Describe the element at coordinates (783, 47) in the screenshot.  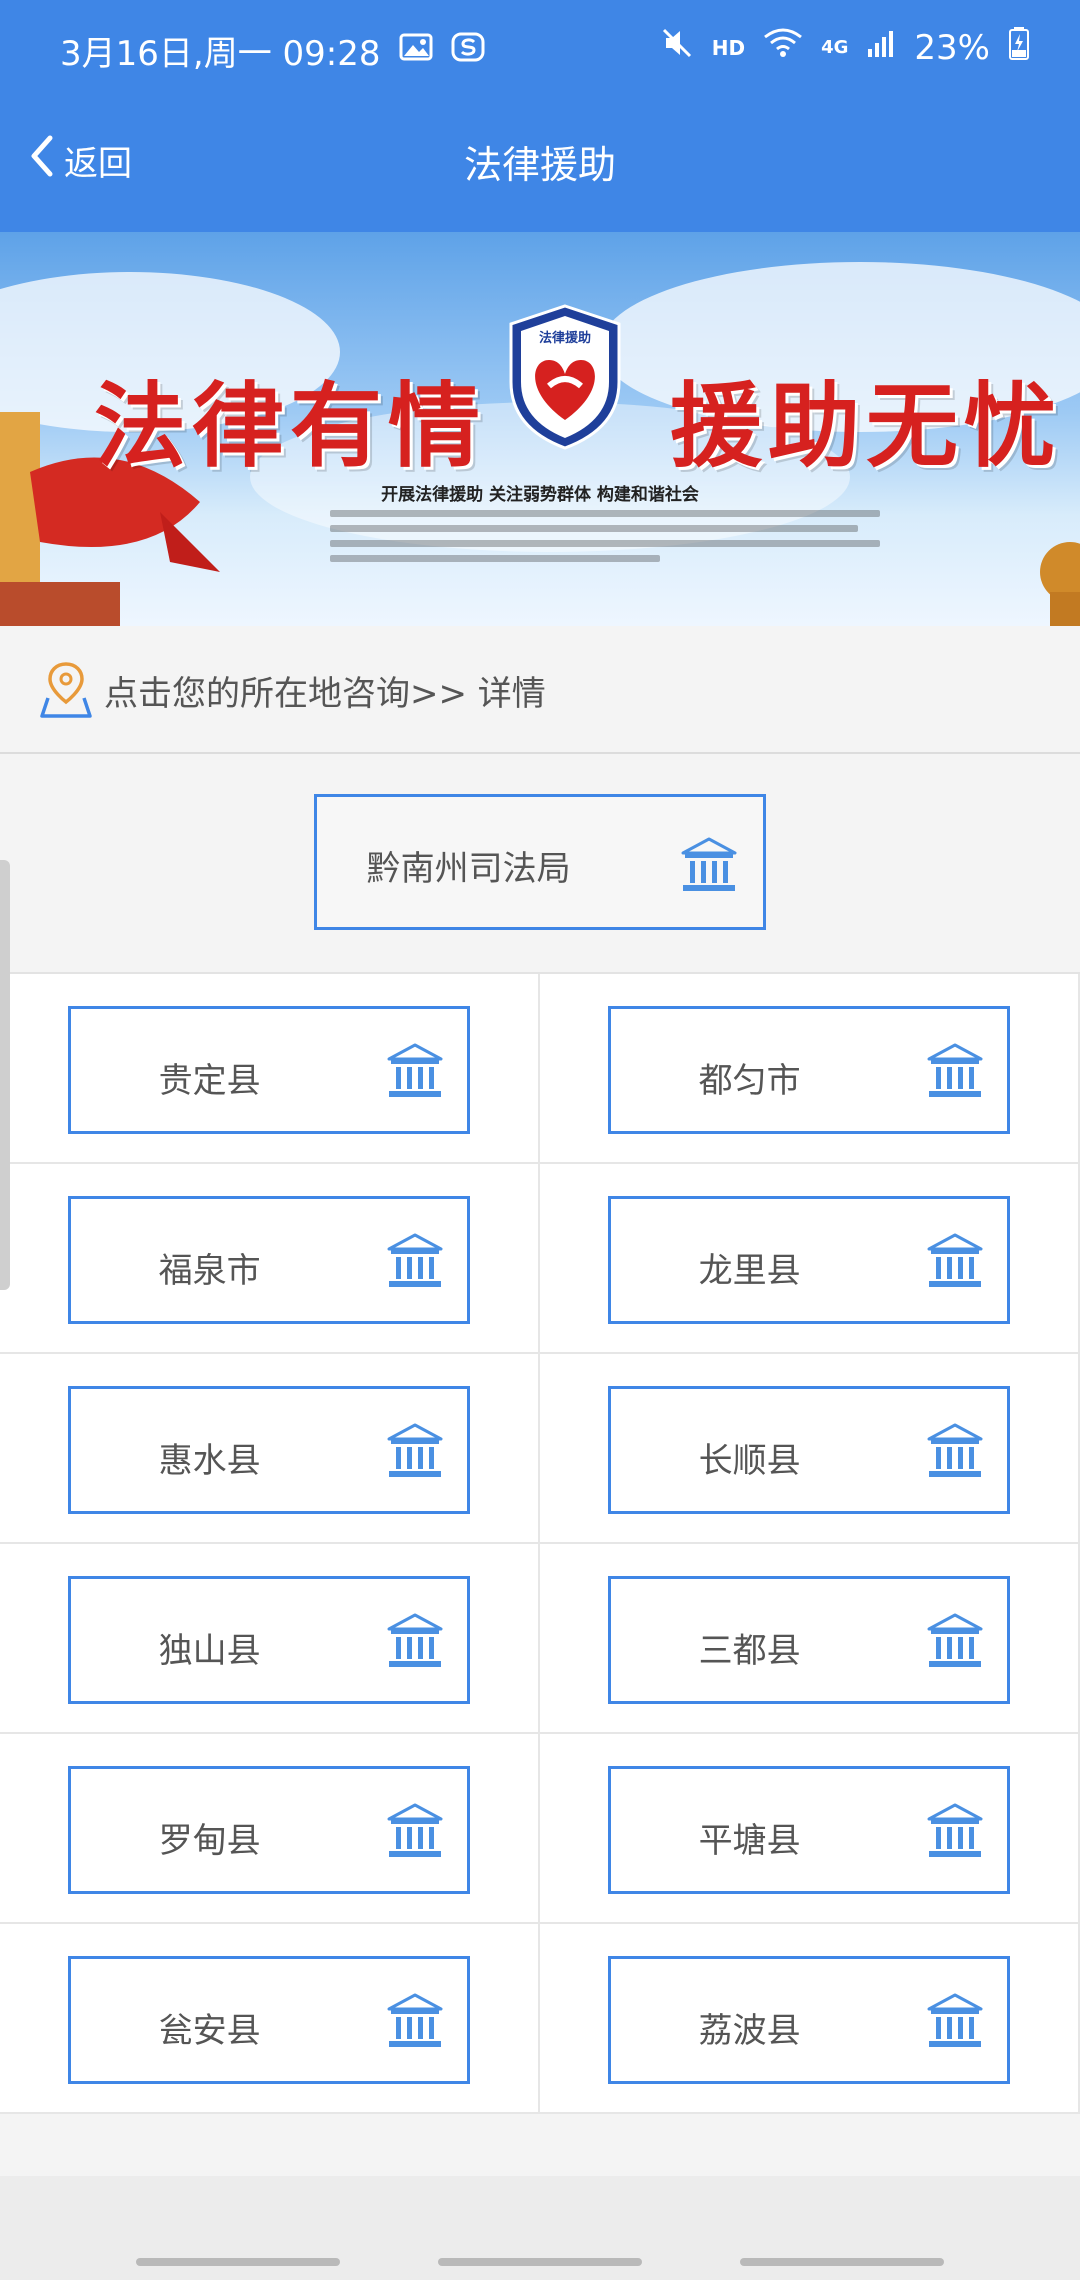
I see `wifi-icon` at that location.